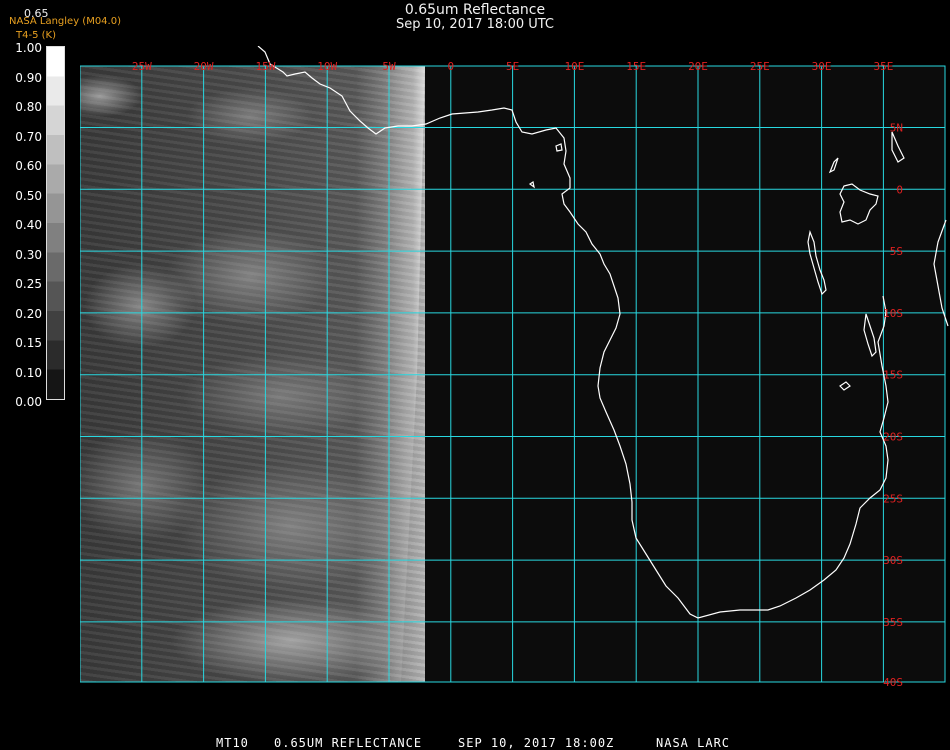  What do you see at coordinates (348, 743) in the screenshot?
I see `footer-band: 0.65UM REFLECTANCE` at bounding box center [348, 743].